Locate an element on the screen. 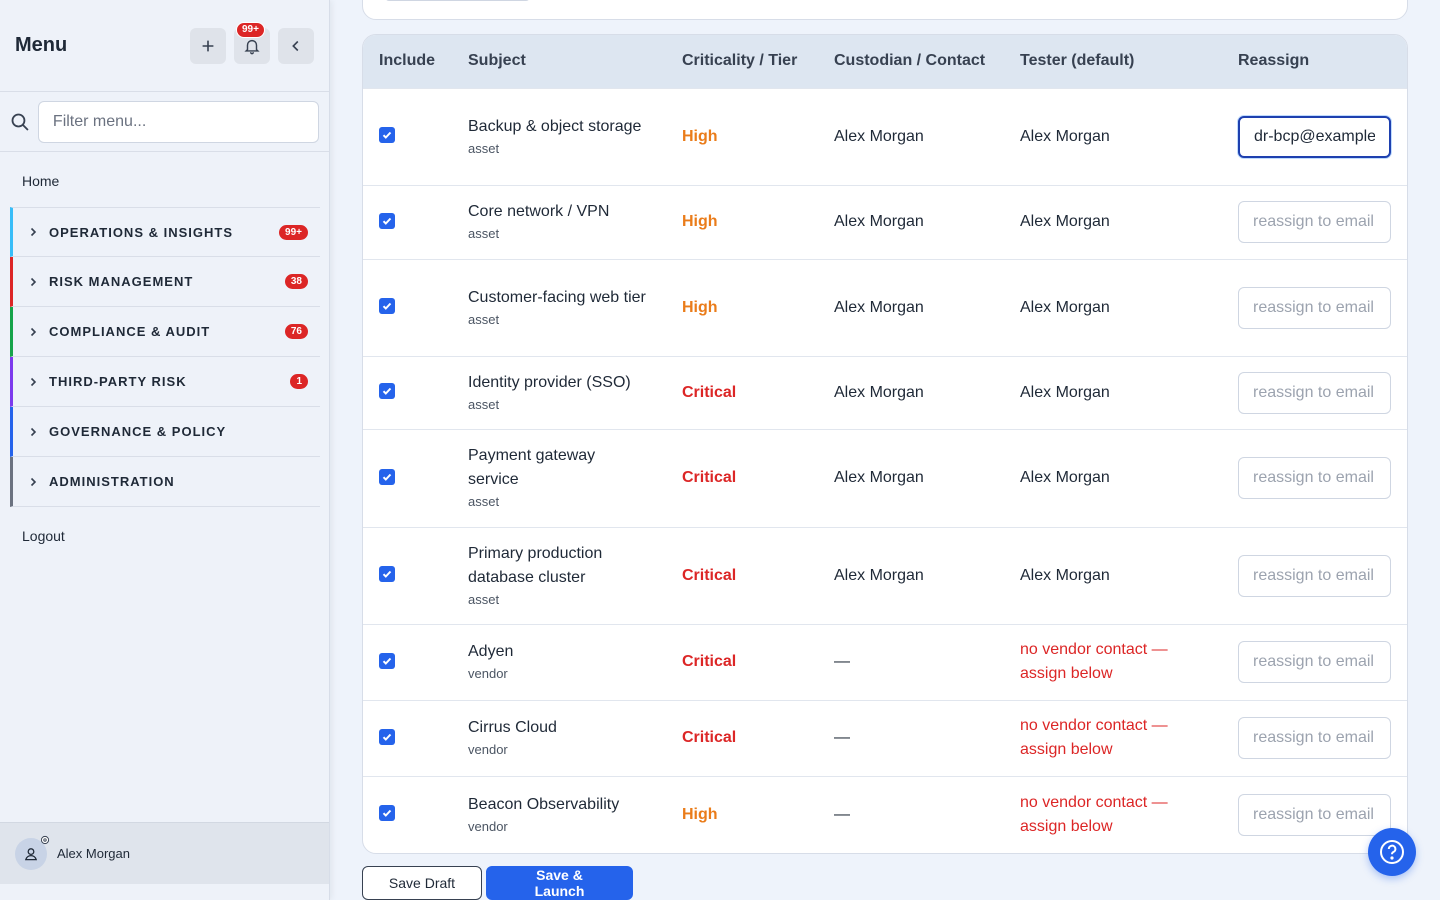  sidebar-header: Menu 99+ is located at coordinates (164, 46).